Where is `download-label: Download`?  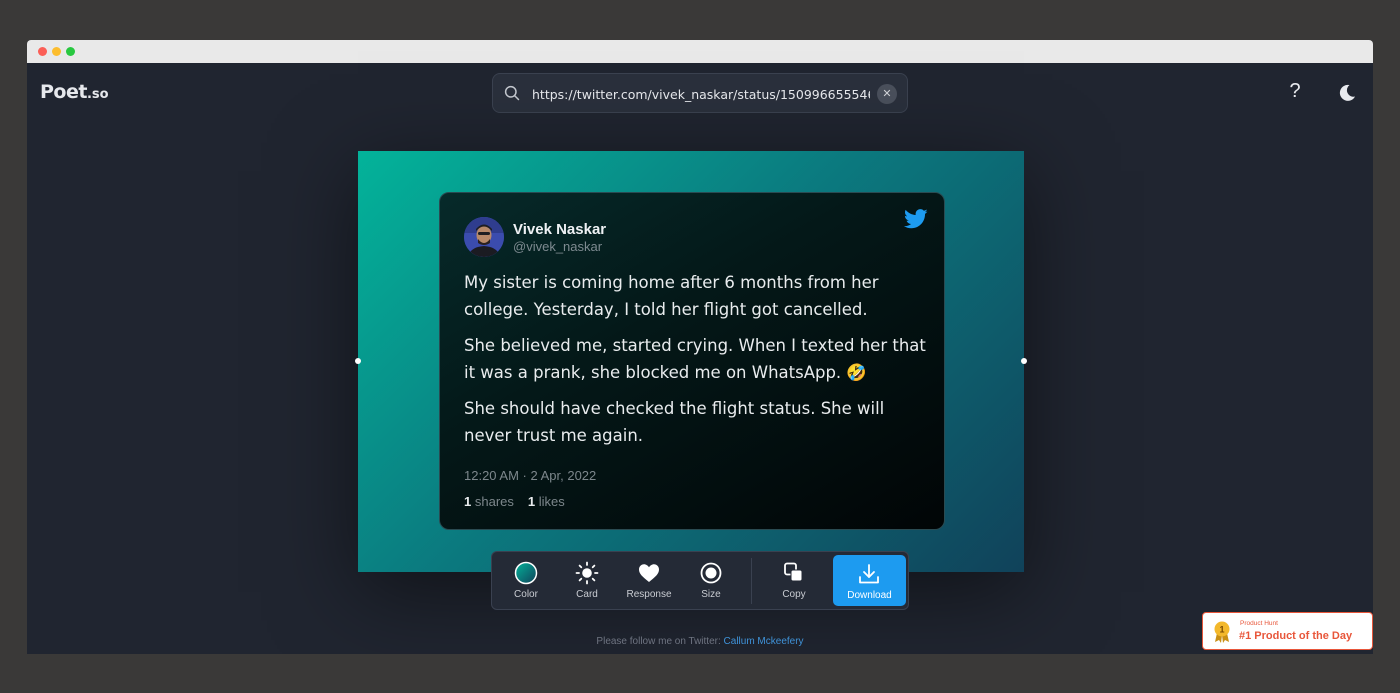 download-label: Download is located at coordinates (869, 595).